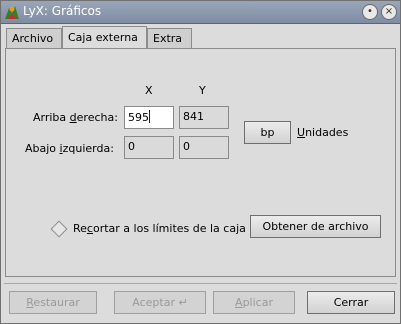 This screenshot has width=401, height=324. I want to click on restore-button: Restaurar, so click(53, 302).